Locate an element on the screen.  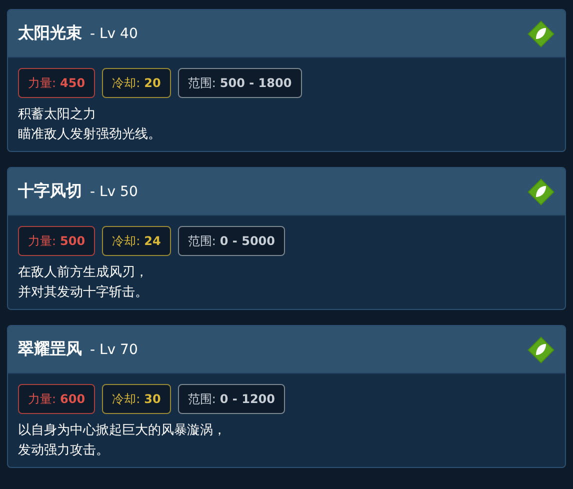
skill-name: 翠耀罡风 is located at coordinates (50, 349).